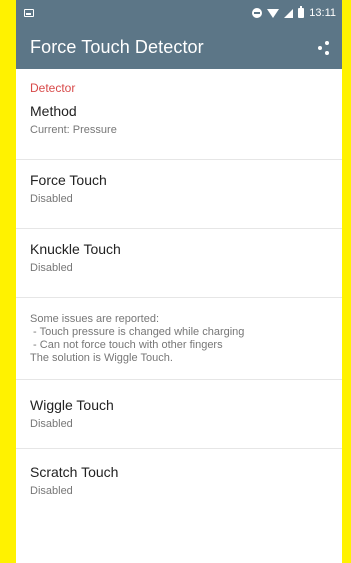  Describe the element at coordinates (53, 88) in the screenshot. I see `section-header-detector: Detector` at that location.